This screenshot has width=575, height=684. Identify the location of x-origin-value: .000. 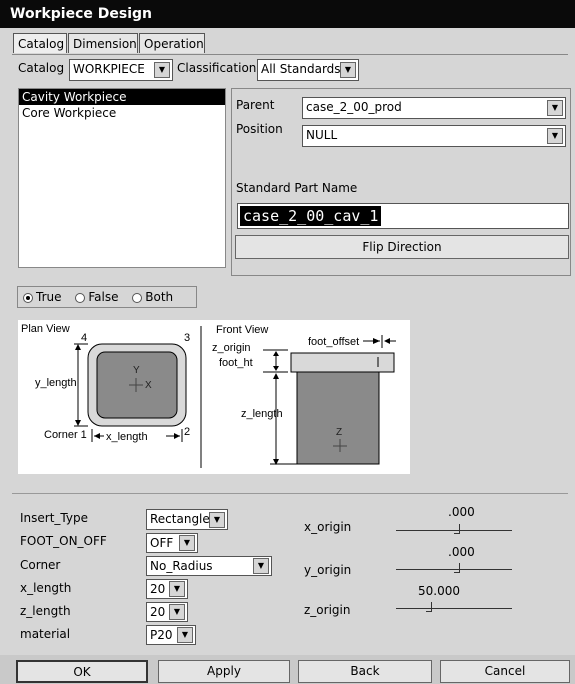
(461, 512).